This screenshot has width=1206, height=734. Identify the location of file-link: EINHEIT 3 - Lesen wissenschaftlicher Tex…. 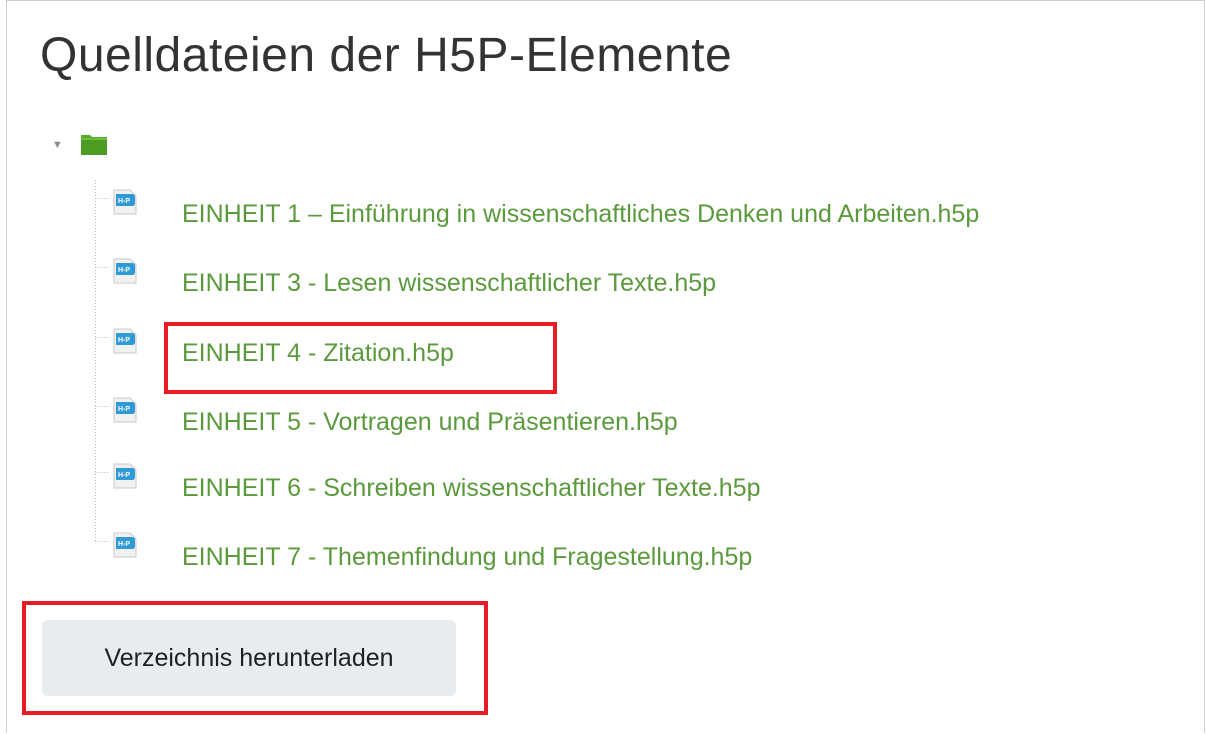
(449, 283).